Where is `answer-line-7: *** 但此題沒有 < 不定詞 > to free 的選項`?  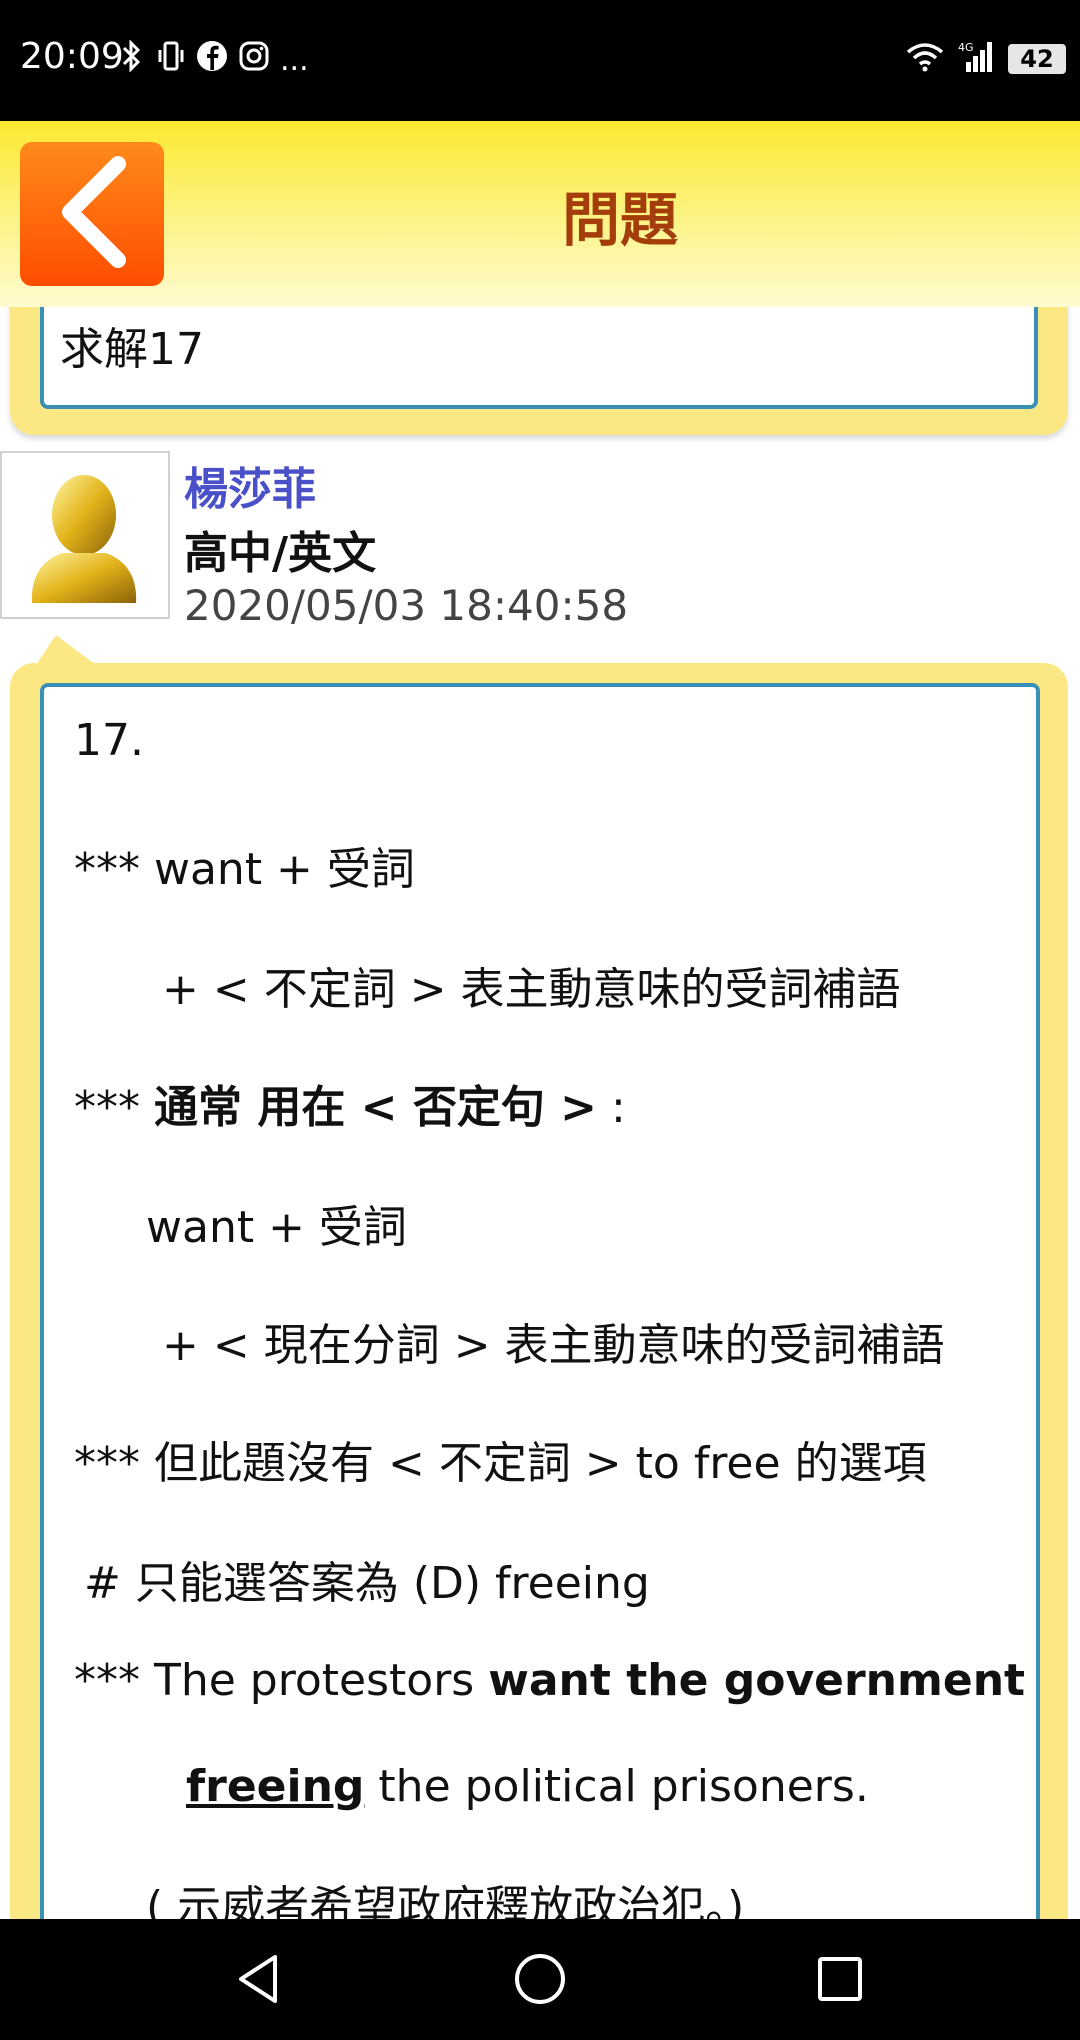 answer-line-7: *** 但此題沒有 < 不定詞 > to free 的選項 is located at coordinates (500, 1463).